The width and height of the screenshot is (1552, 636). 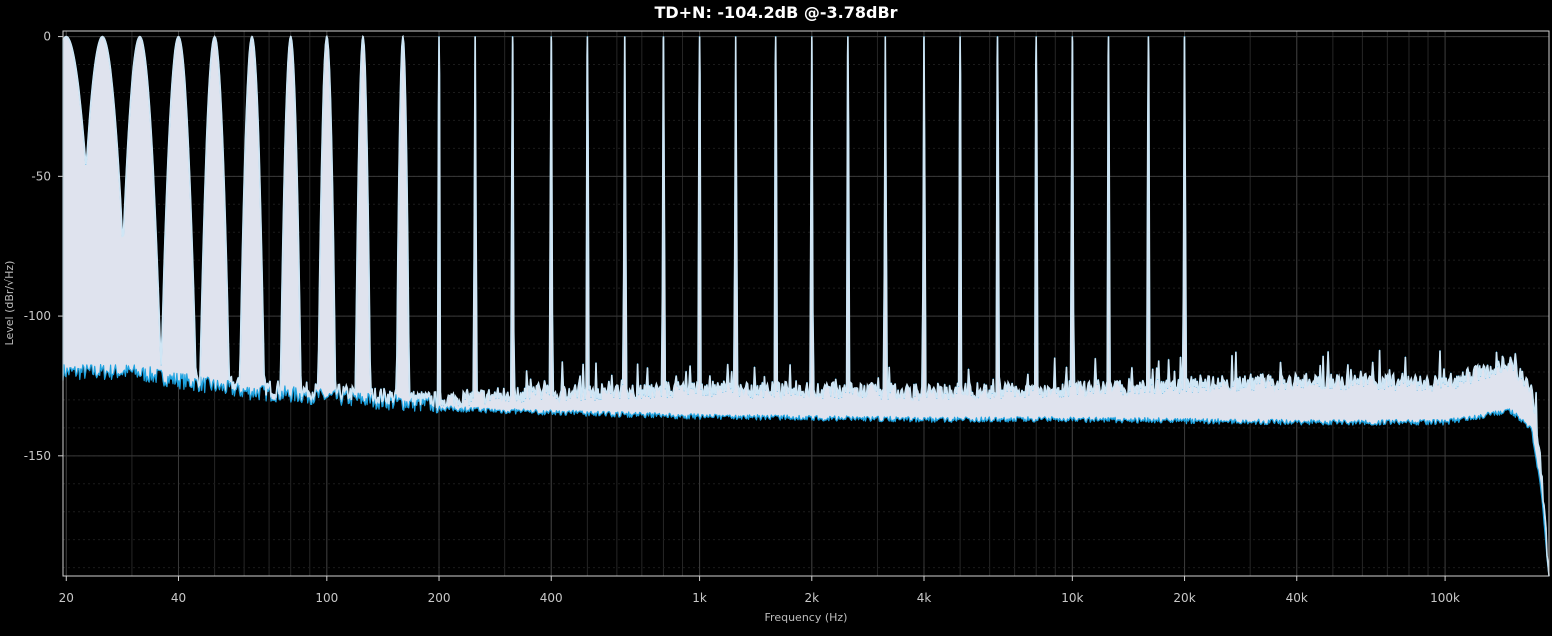 I want to click on x-tick-label: 20, so click(x=66, y=598).